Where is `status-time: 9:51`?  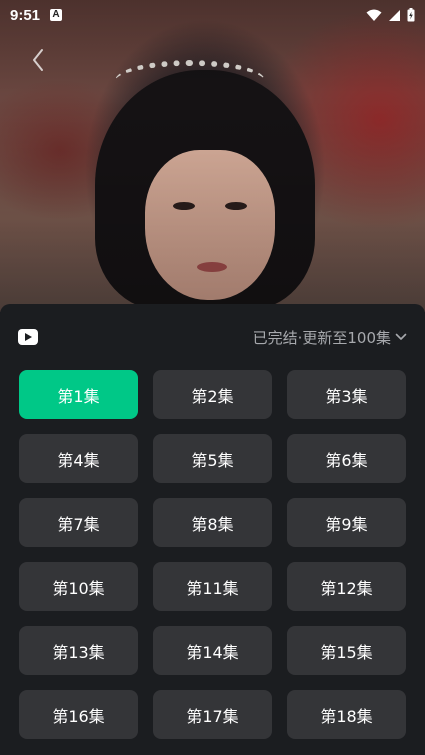 status-time: 9:51 is located at coordinates (25, 15).